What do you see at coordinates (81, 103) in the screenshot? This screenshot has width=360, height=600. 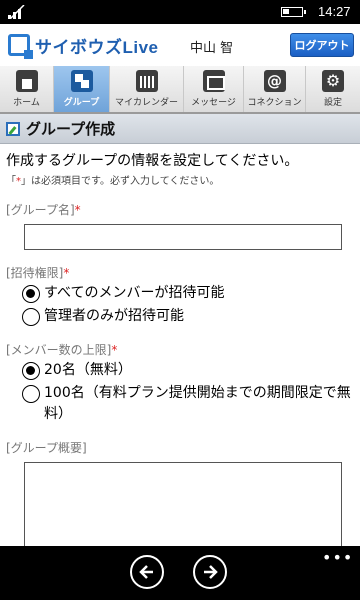 I see `tab-label: グループ` at bounding box center [81, 103].